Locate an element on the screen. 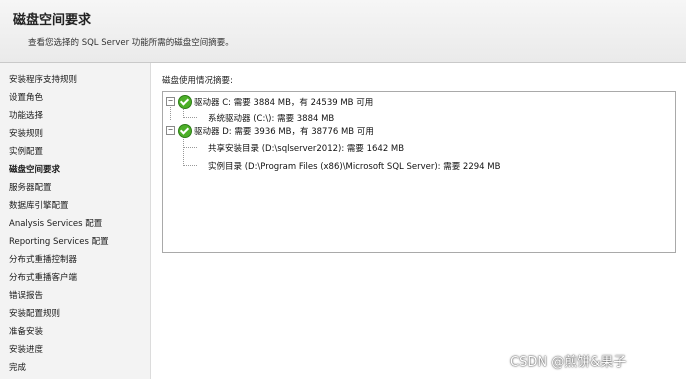 This screenshot has width=686, height=379. nav-item-server-config: 服务器配置 is located at coordinates (30, 187).